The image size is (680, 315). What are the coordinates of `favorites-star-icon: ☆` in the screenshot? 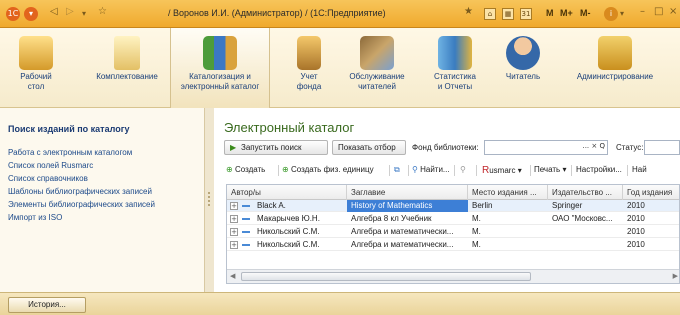 It's located at (102, 11).